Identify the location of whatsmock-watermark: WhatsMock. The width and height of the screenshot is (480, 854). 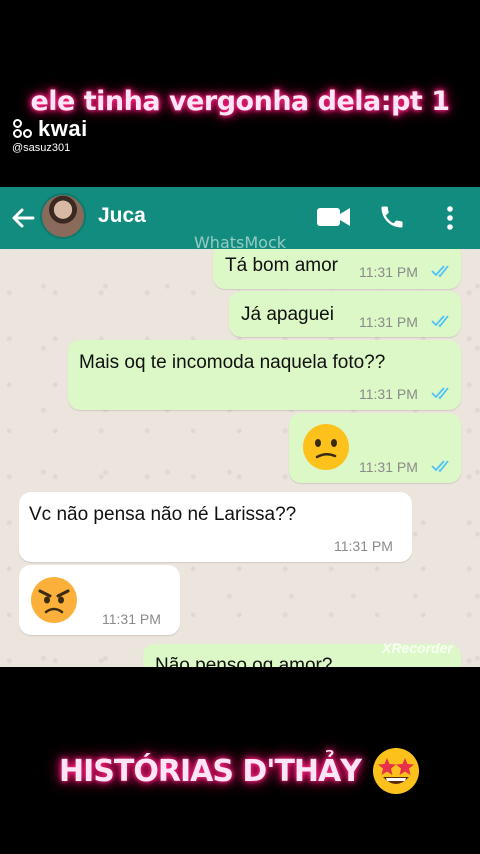
(240, 242).